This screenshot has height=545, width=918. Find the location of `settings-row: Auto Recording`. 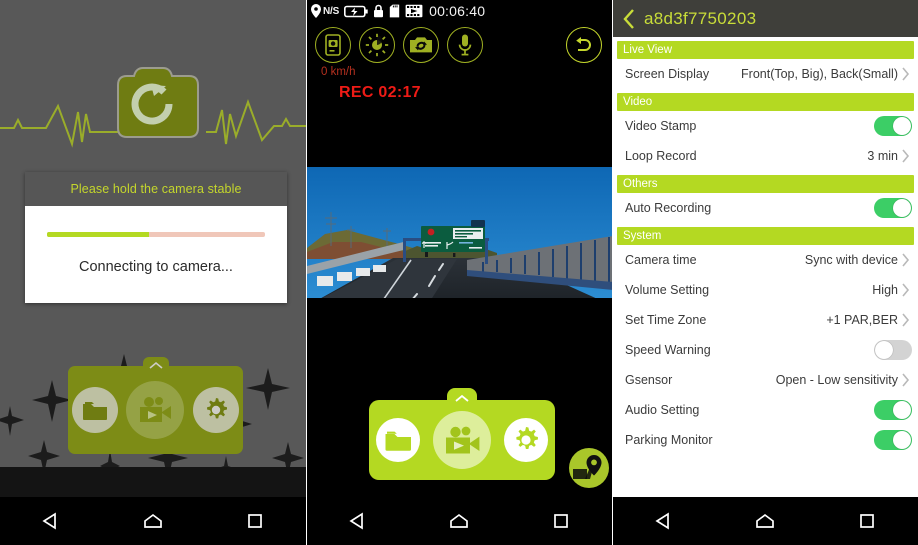

settings-row: Auto Recording is located at coordinates (765, 208).